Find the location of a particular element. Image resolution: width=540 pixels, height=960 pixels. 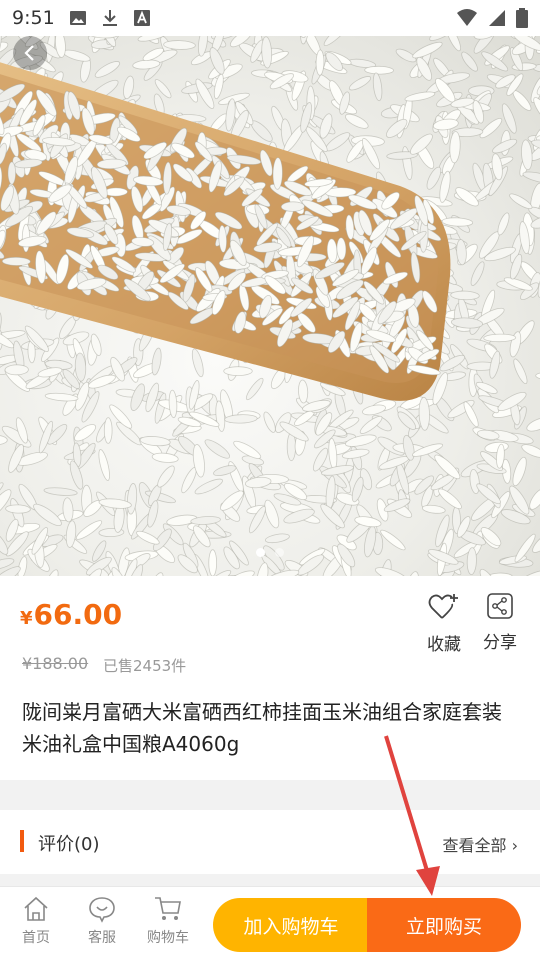

nav-home-label: 首页 is located at coordinates (36, 938).